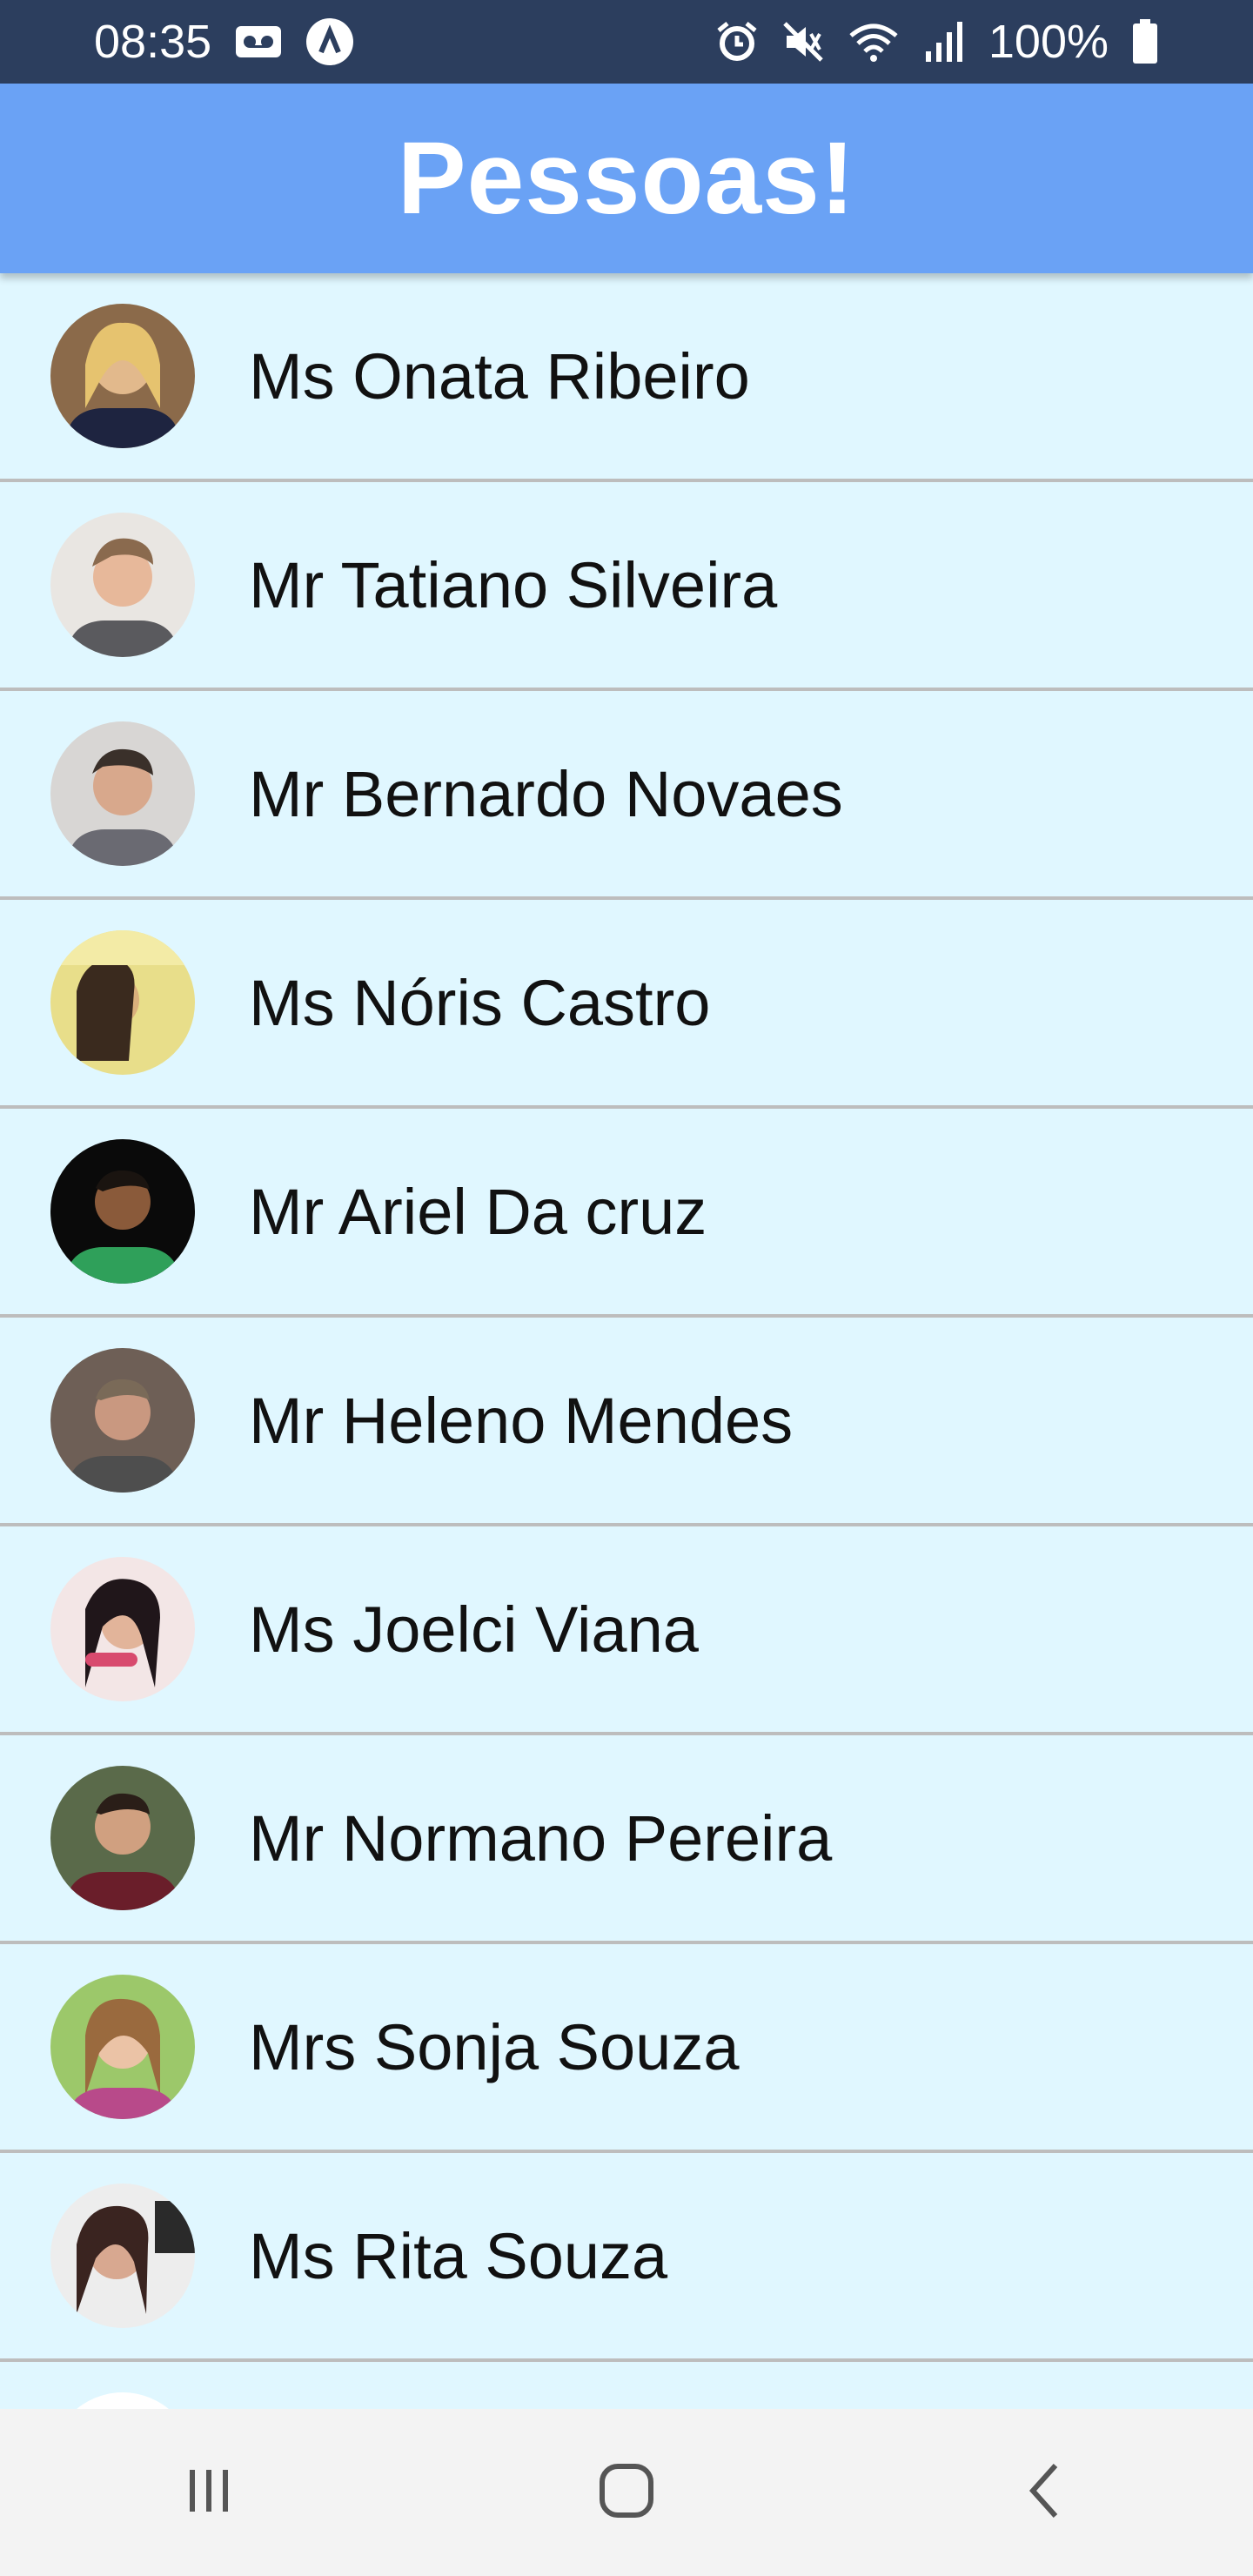  I want to click on list-item, so click(626, 2386).